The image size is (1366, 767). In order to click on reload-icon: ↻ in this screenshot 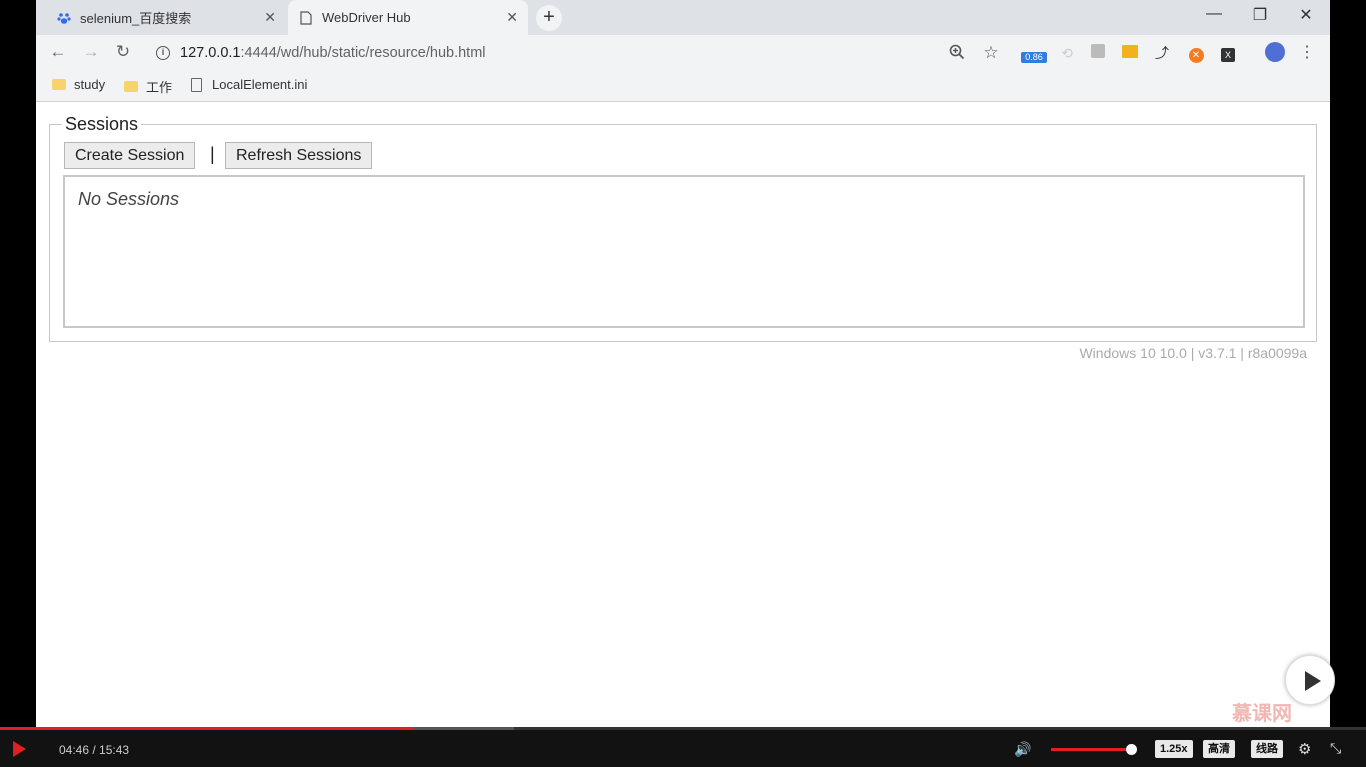, I will do `click(123, 52)`.